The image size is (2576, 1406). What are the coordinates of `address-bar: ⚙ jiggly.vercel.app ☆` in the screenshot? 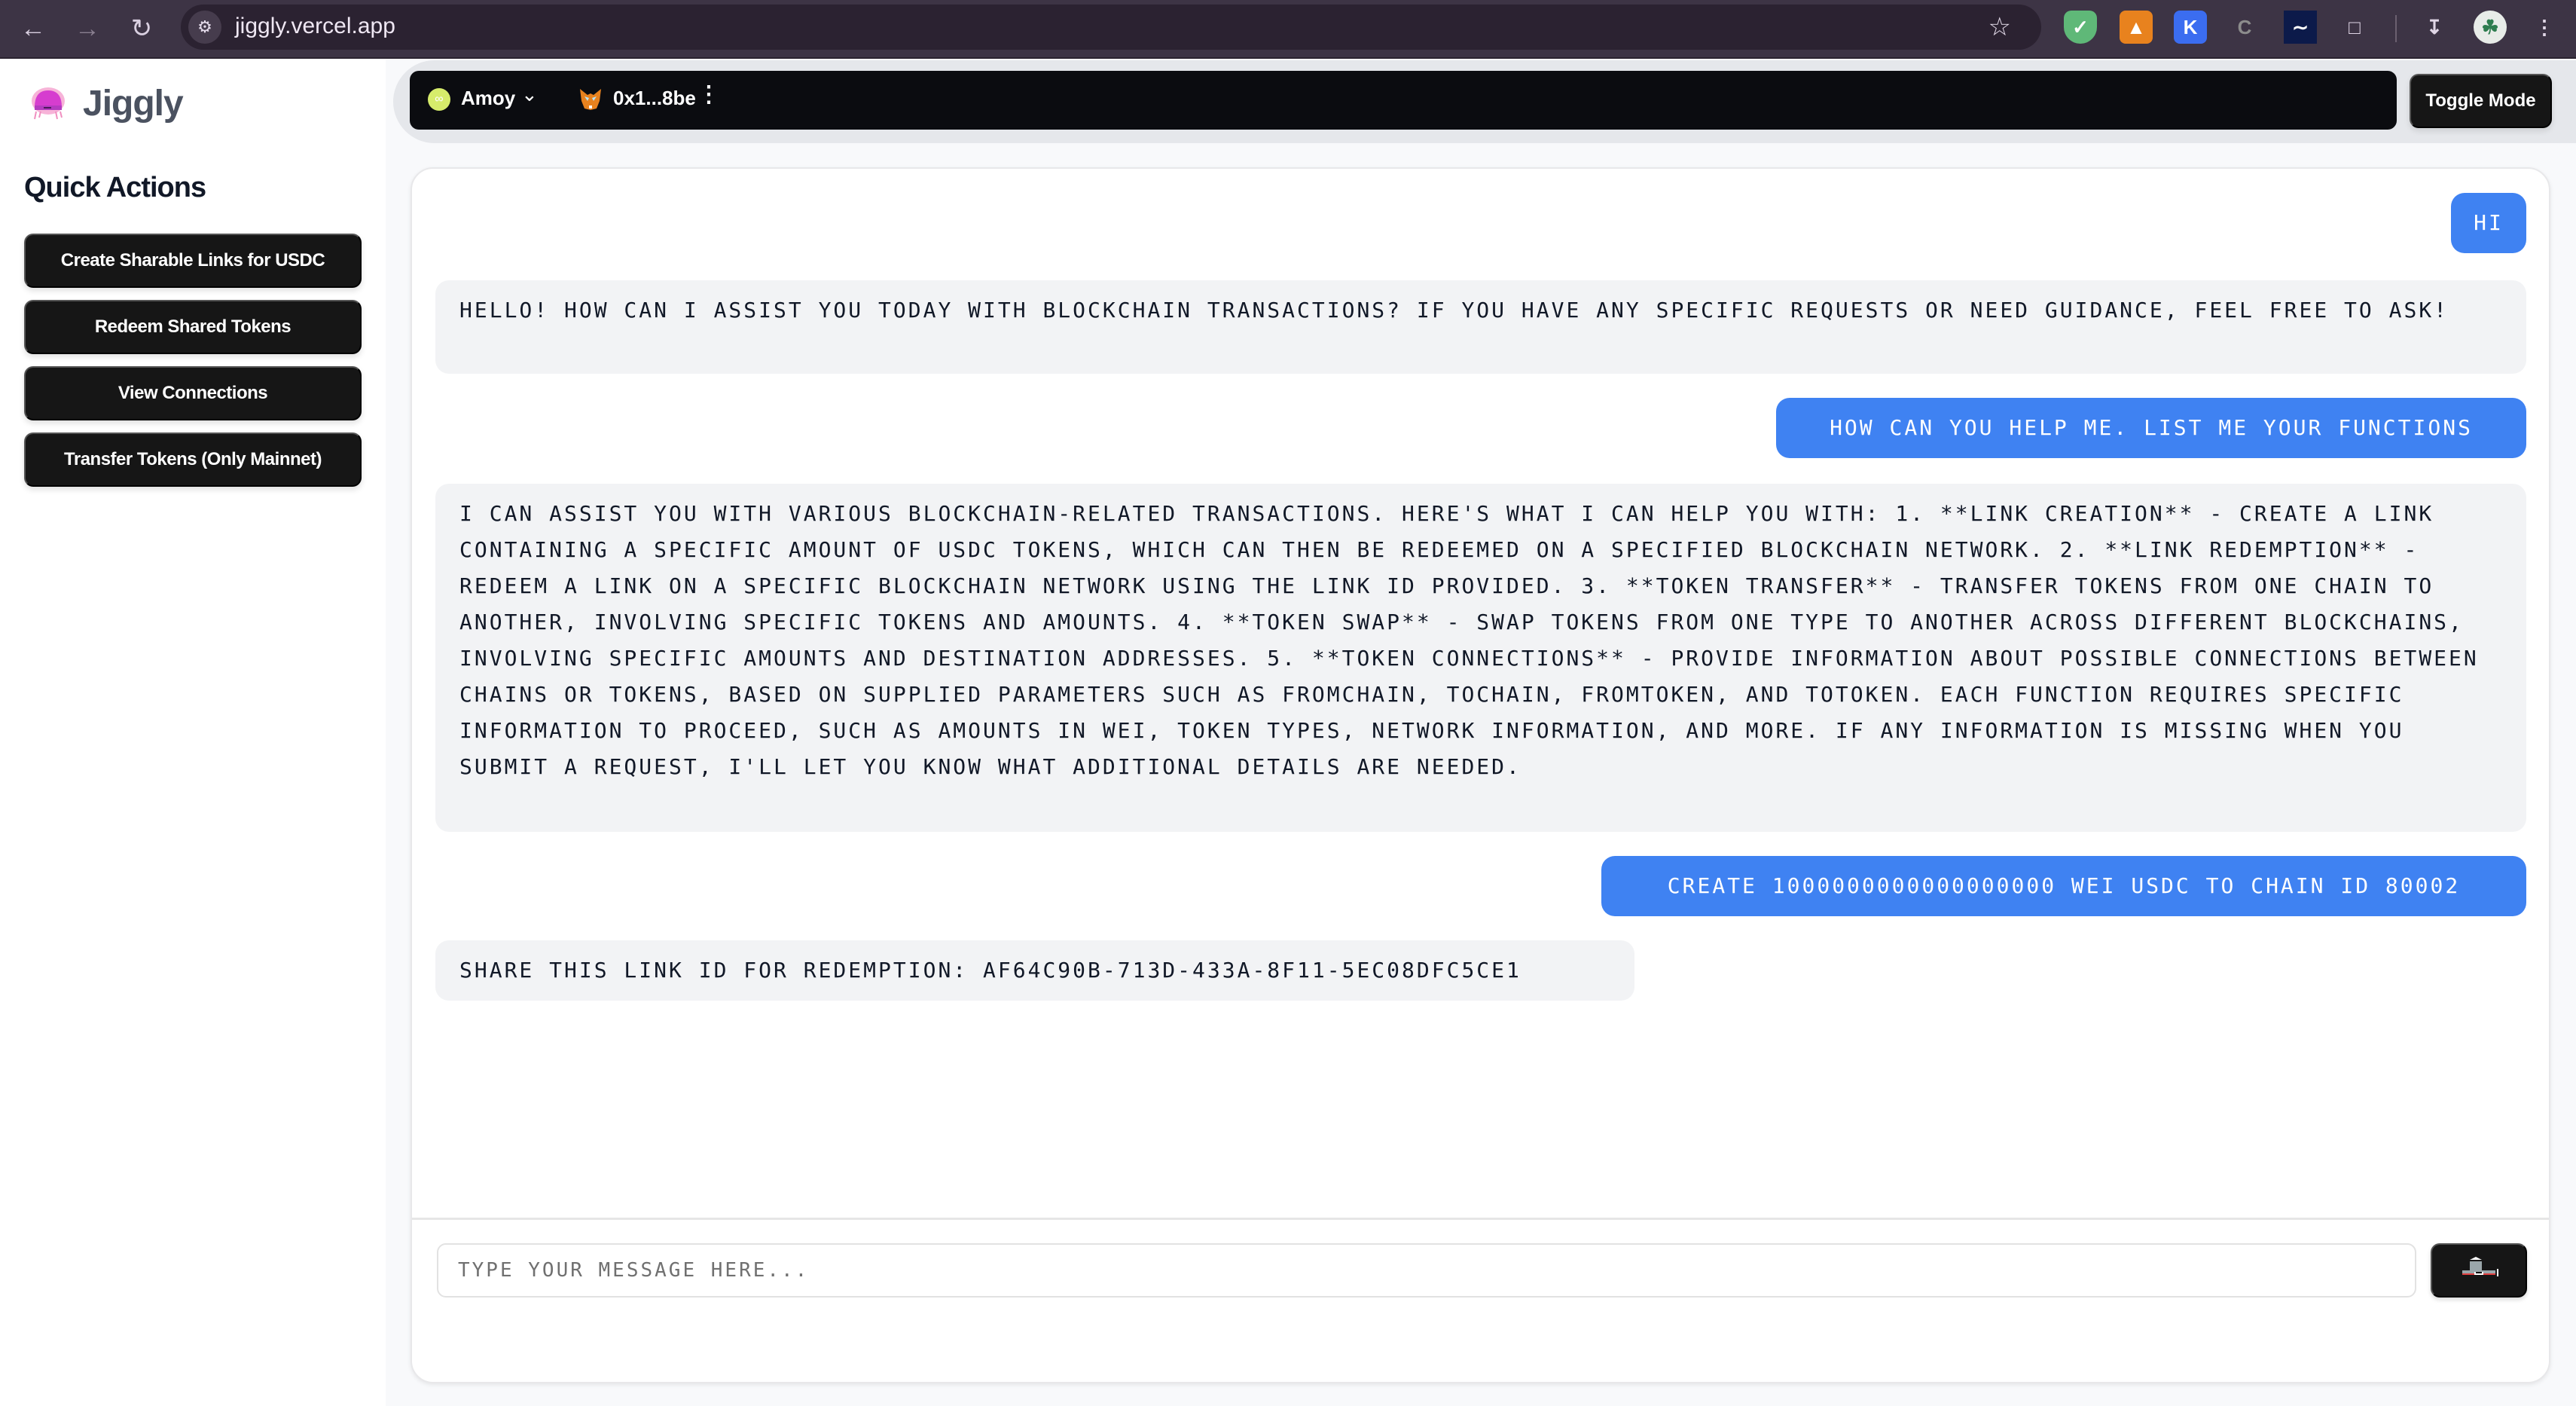 It's located at (1111, 27).